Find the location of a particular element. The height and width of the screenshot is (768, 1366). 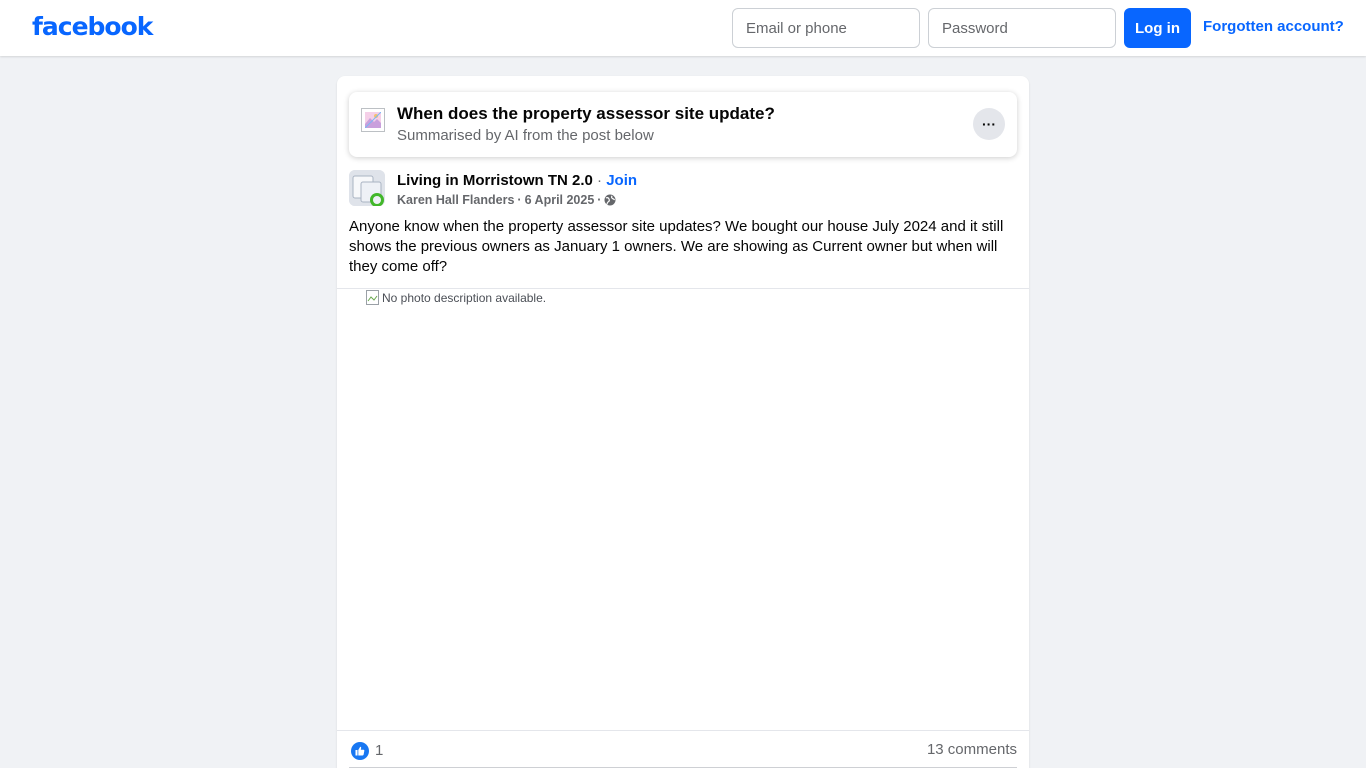

login-button: Log in is located at coordinates (1157, 28).